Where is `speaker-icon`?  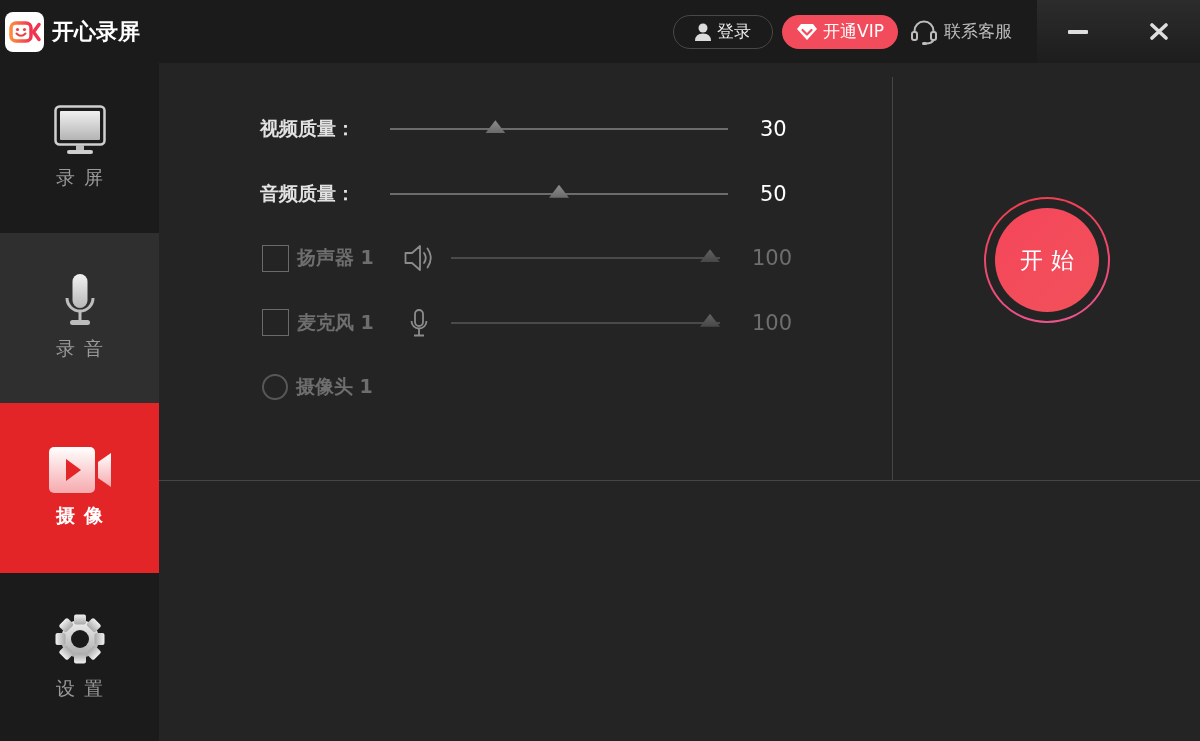 speaker-icon is located at coordinates (419, 258).